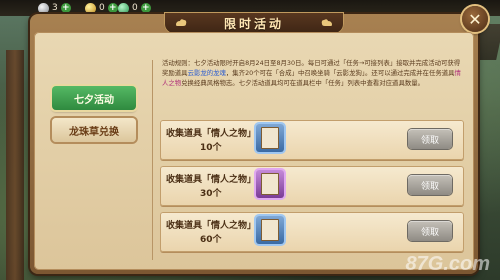 The image size is (500, 280). Describe the element at coordinates (475, 19) in the screenshot. I see `close-button: ✕` at that location.